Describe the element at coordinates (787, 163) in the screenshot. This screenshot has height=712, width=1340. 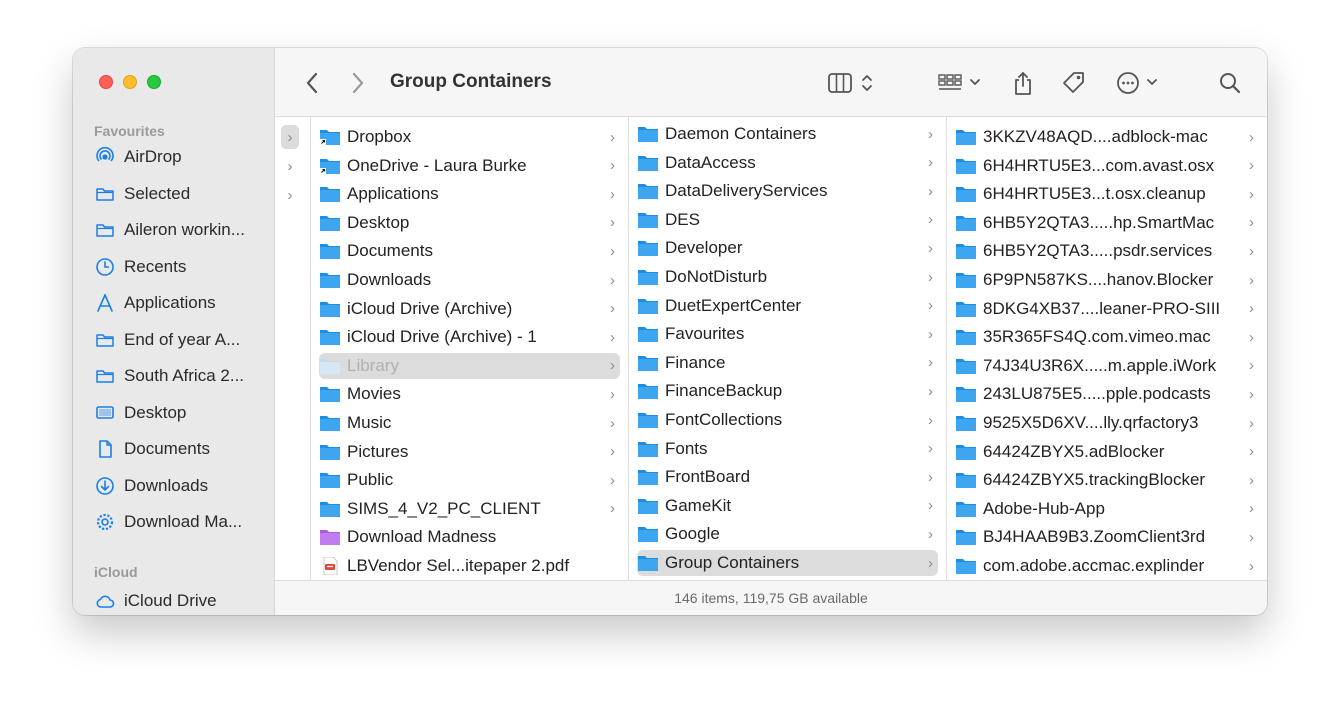
I see `list-item: DataAccess ›` at that location.